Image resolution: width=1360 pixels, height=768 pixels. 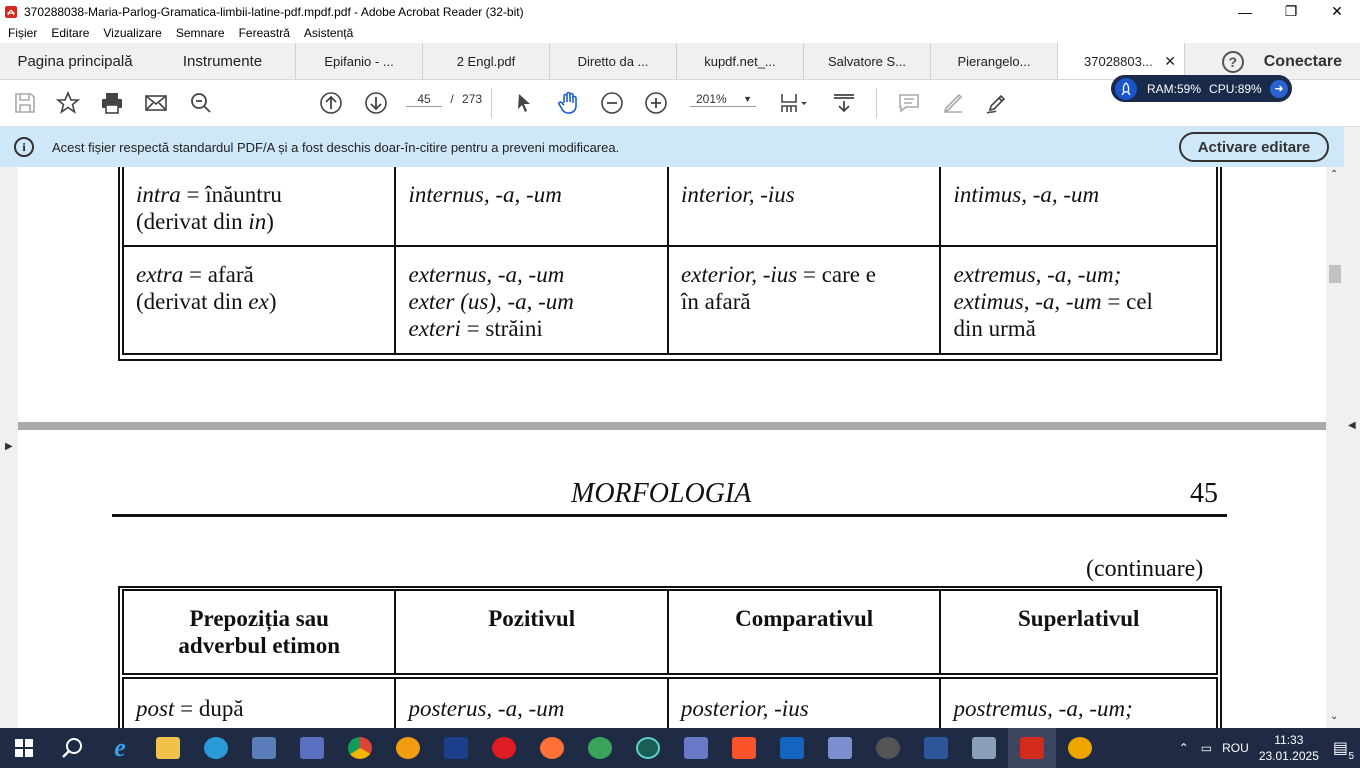 I want to click on save-icon, so click(x=25, y=103).